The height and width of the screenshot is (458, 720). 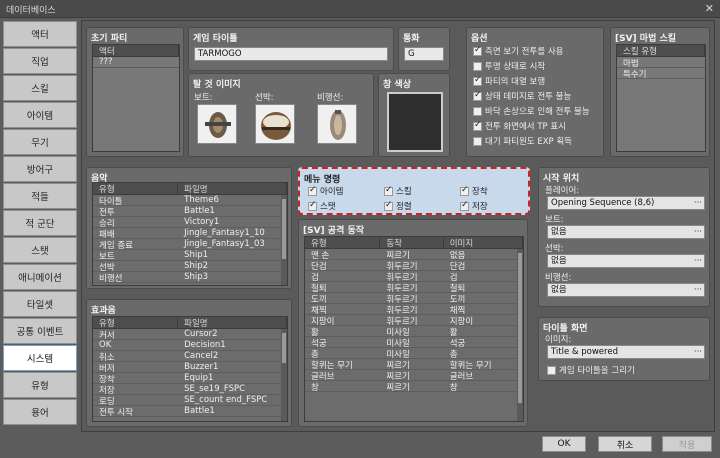 I want to click on initial-party-header: 액터, so click(x=136, y=51).